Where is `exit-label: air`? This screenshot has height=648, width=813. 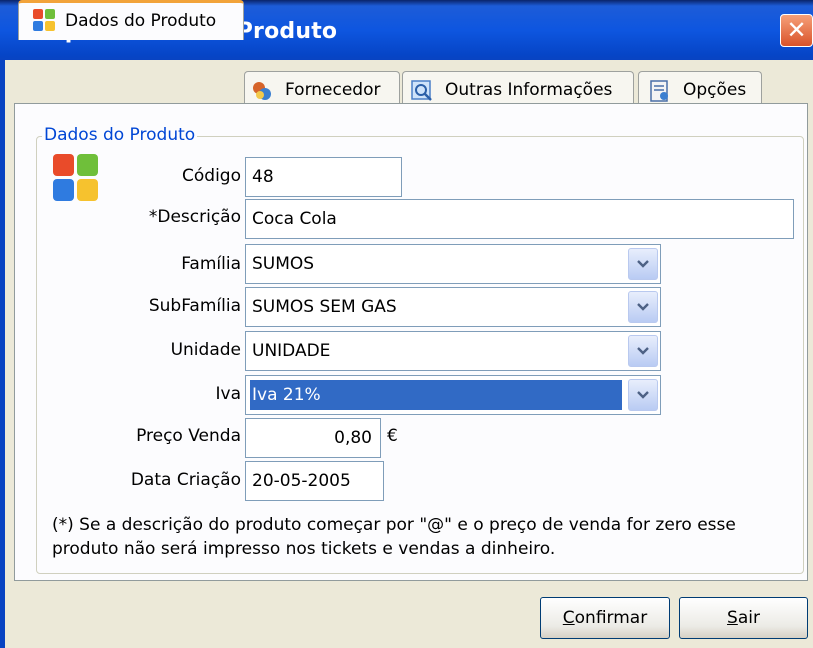
exit-label: air is located at coordinates (748, 618).